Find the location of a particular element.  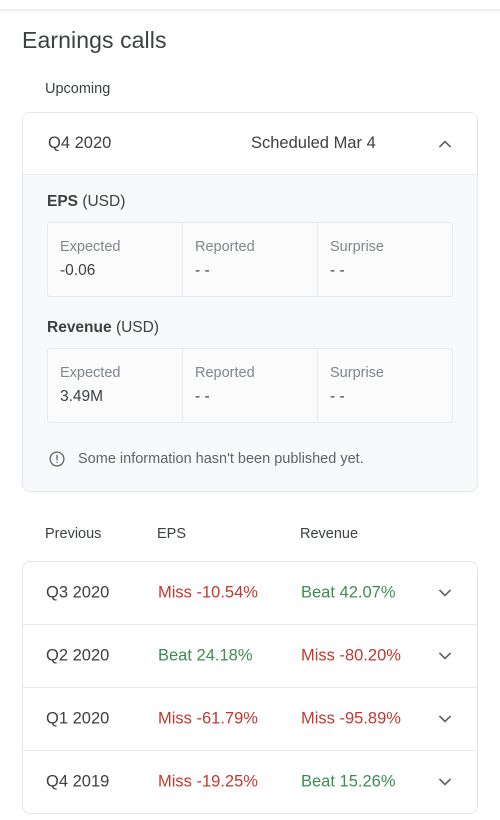

row-quarter: Q3 2020 is located at coordinates (78, 592).